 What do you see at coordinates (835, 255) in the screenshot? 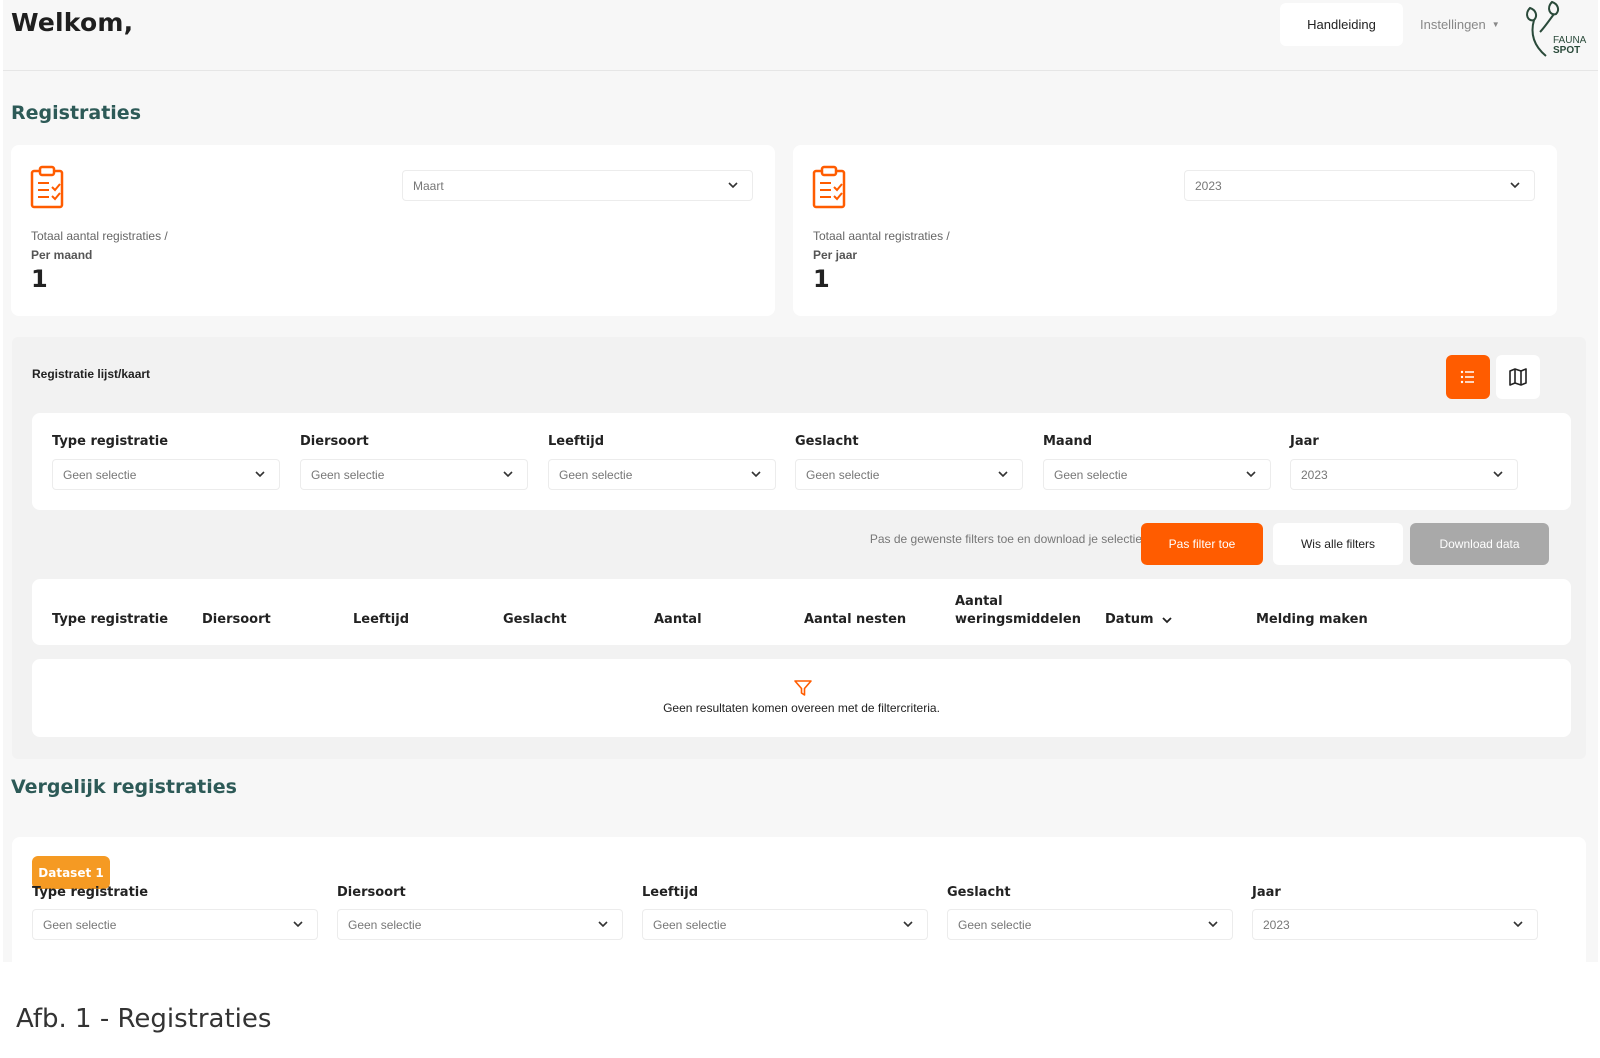
I see `year-stat-sub: Per jaar` at bounding box center [835, 255].